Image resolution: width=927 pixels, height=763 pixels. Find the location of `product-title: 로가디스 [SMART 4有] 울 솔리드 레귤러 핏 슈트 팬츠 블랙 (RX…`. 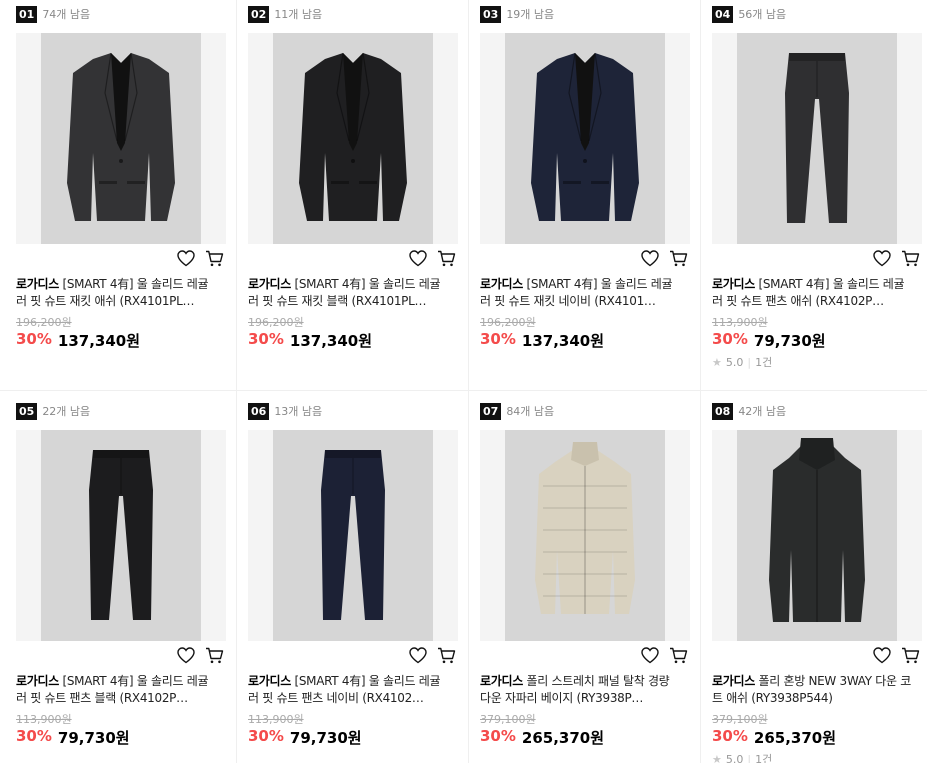

product-title: 로가디스 [SMART 4有] 울 솔리드 레귤러 핏 슈트 팬츠 블랙 (RX… is located at coordinates (116, 690).